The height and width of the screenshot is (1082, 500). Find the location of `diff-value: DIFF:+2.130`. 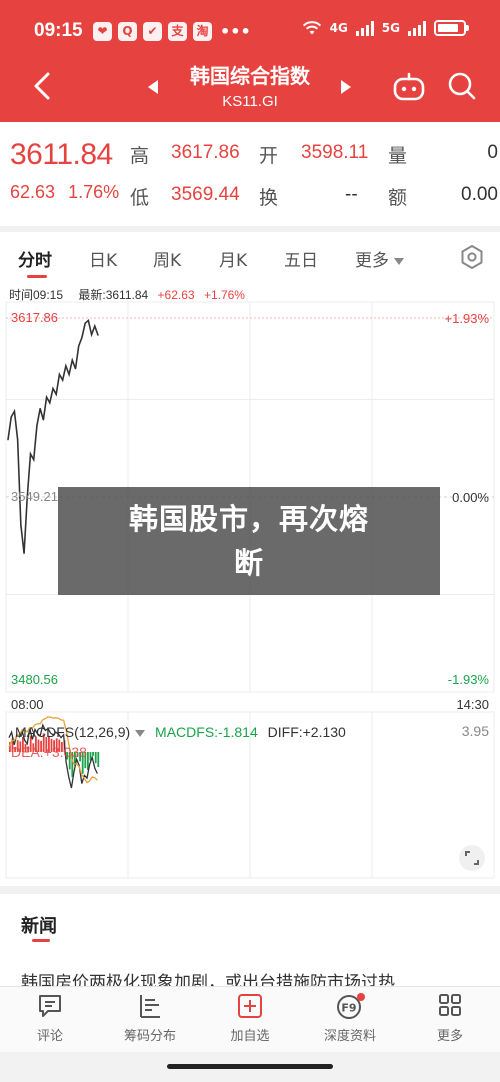

diff-value: DIFF:+2.130 is located at coordinates (306, 732).